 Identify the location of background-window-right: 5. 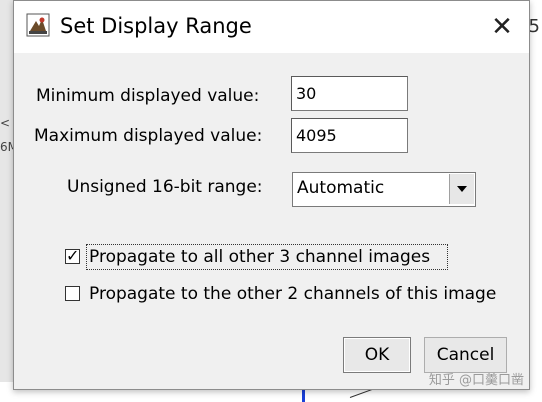
(535, 201).